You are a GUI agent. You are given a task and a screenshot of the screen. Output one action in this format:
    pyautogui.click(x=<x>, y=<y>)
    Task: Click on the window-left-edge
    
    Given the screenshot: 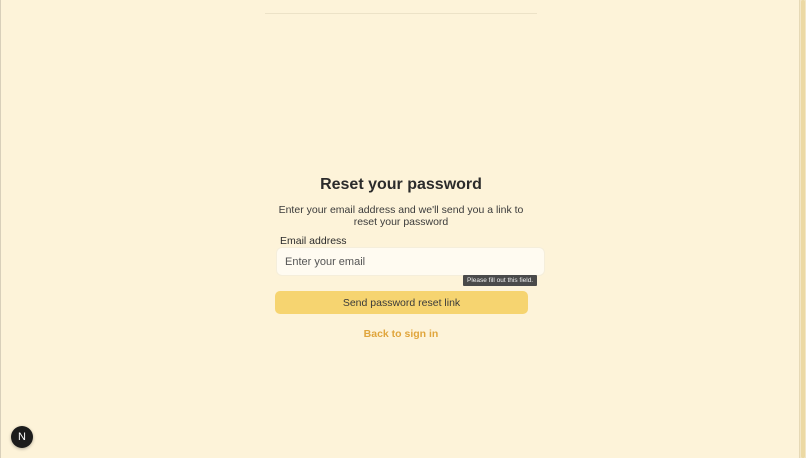 What is the action you would take?
    pyautogui.click(x=0, y=229)
    